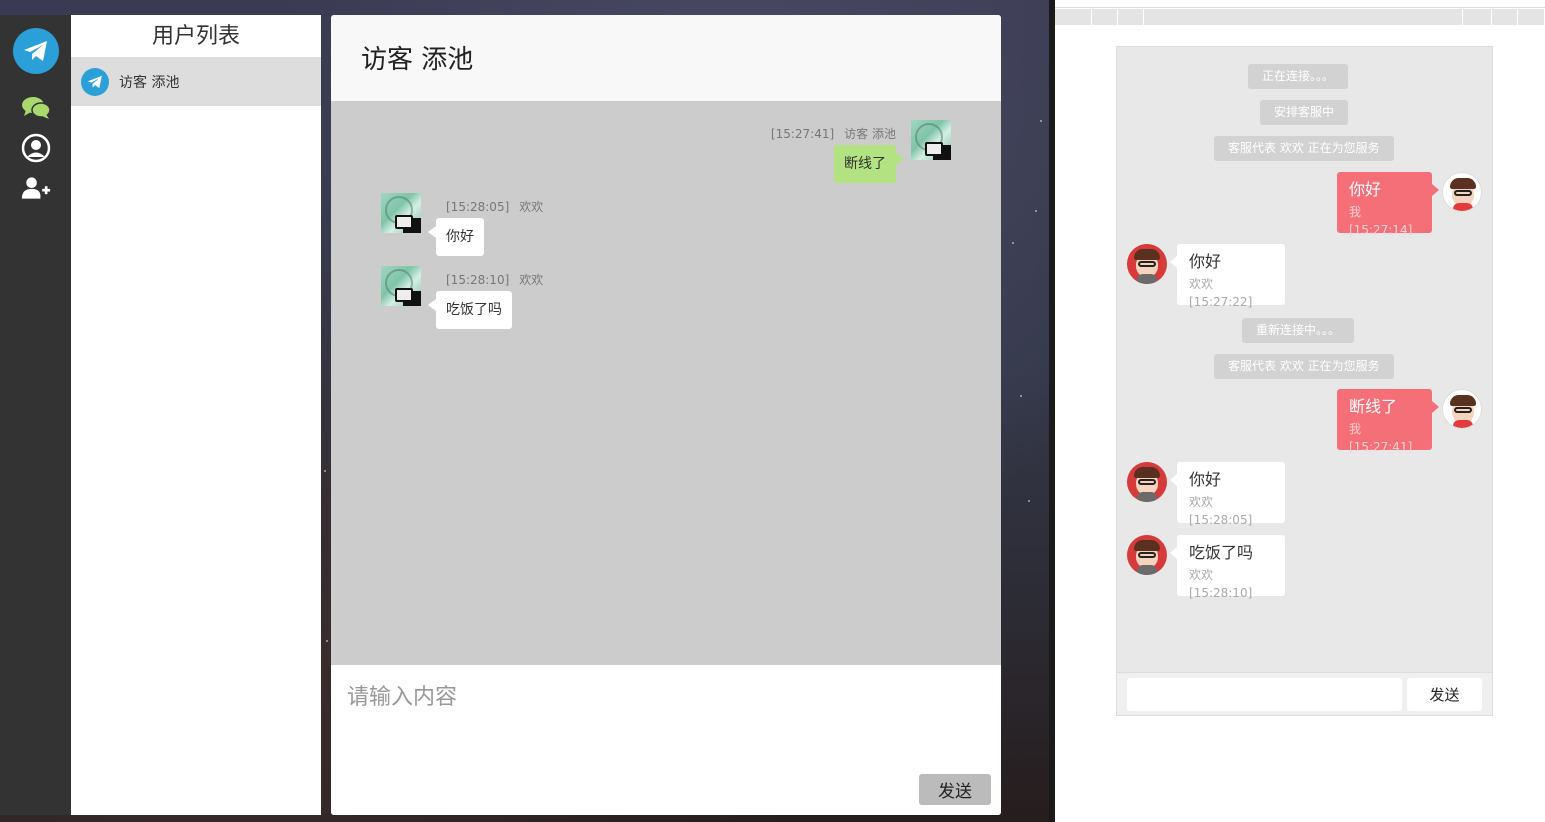 The height and width of the screenshot is (822, 1545). I want to click on browser-tab-strip, so click(1300, 17).